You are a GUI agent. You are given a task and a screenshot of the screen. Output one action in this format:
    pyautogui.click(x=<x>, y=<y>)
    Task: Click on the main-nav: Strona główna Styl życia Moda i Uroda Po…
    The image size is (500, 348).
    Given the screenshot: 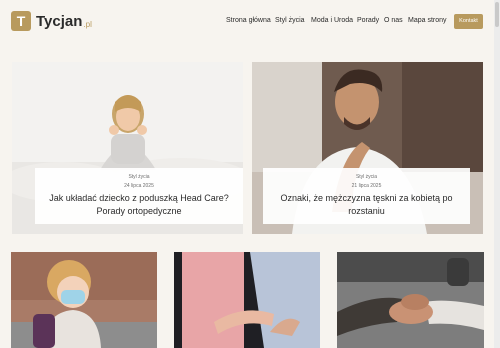 What is the action you would take?
    pyautogui.click(x=337, y=20)
    